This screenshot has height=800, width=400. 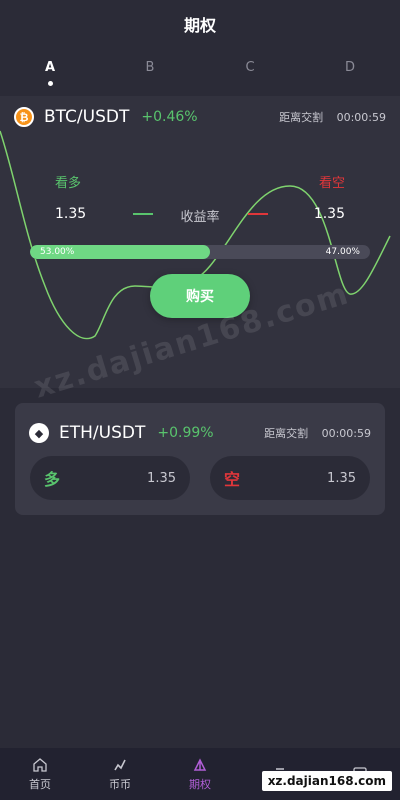 I want to click on tab-a: A, so click(x=50, y=73).